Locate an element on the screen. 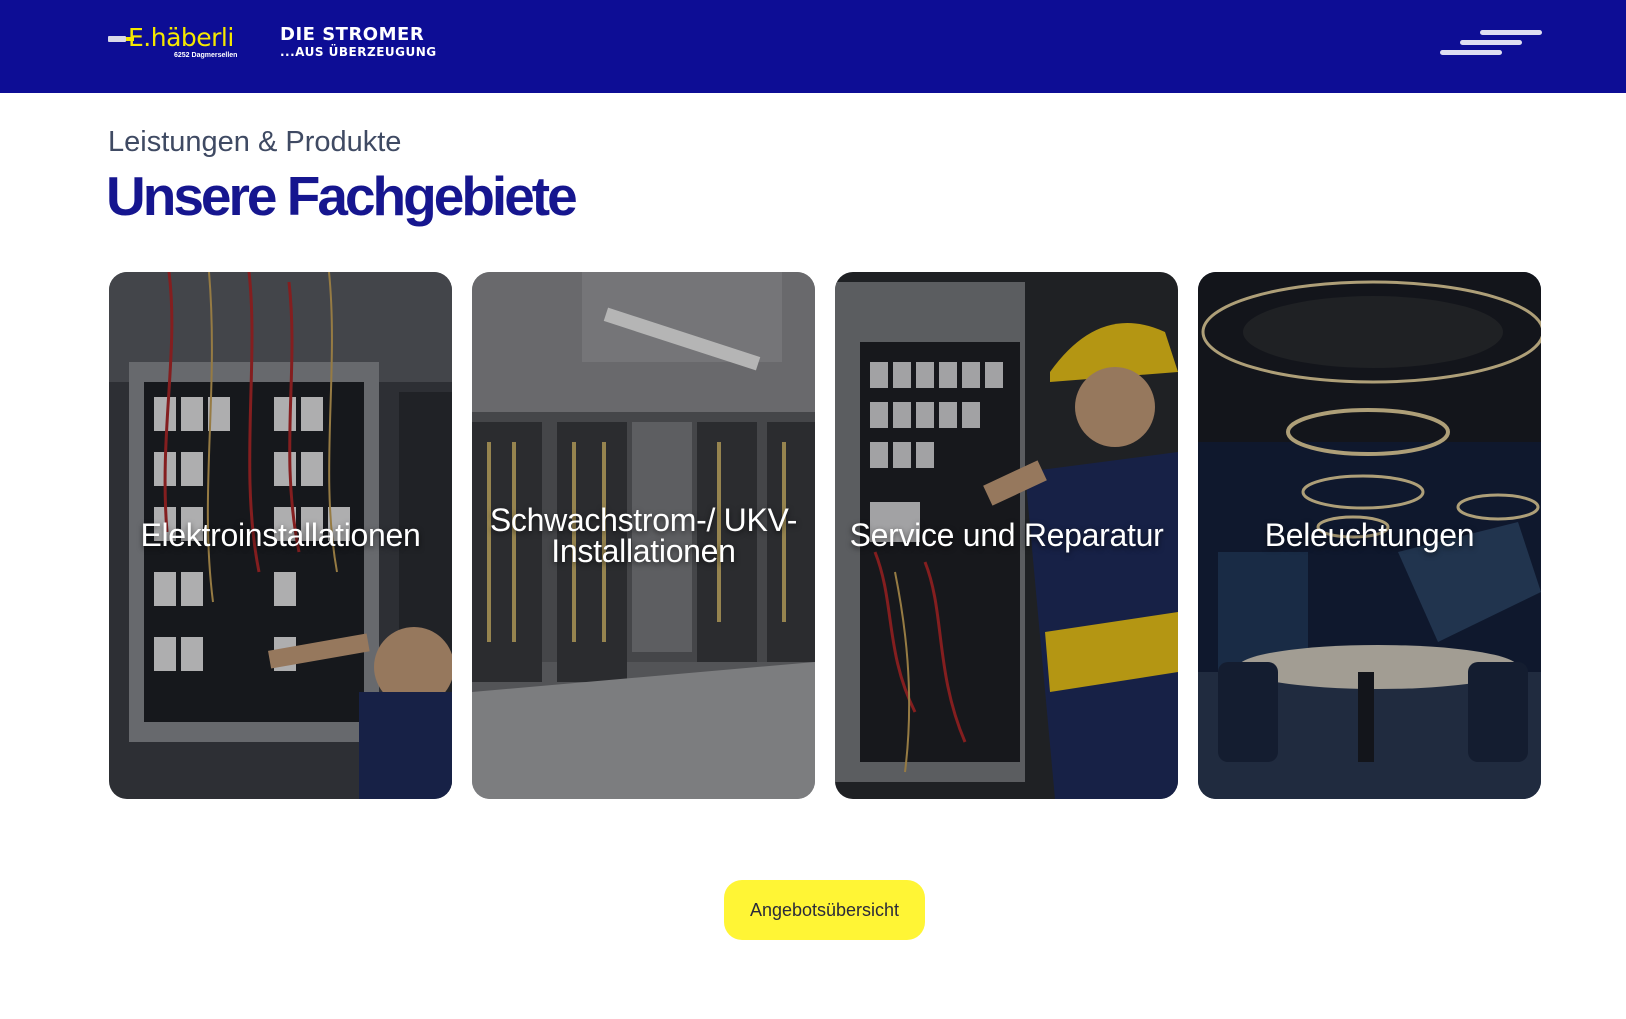  company-logo: E.häberli 6252 Dagmersellen is located at coordinates (178, 44).